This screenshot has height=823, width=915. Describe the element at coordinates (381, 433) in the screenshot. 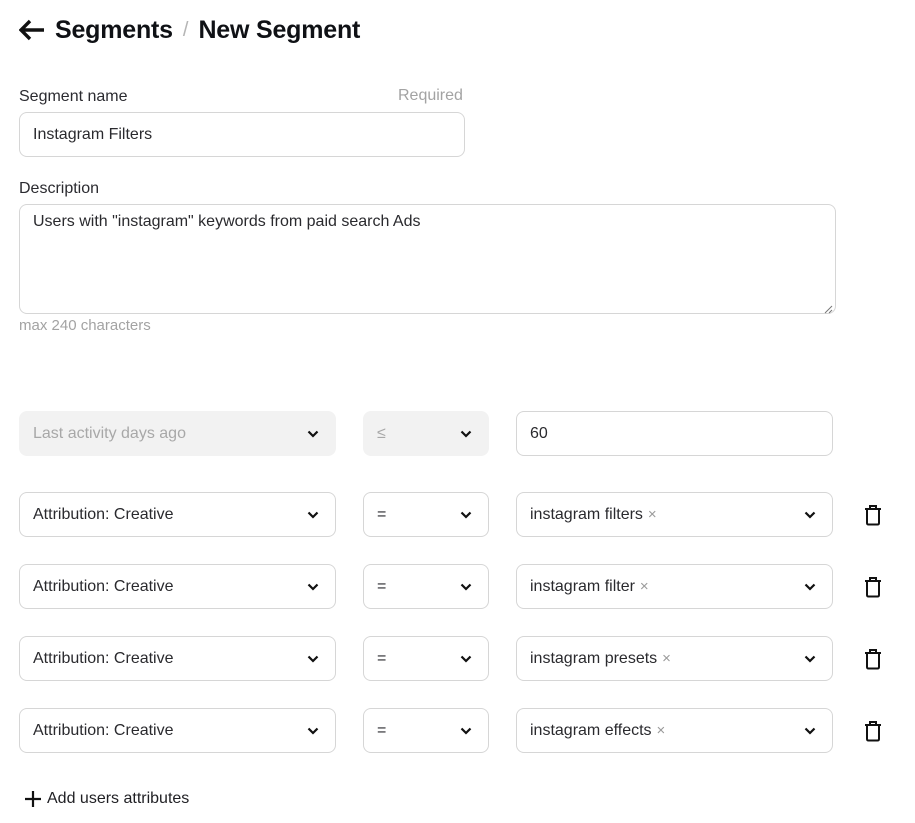

I see `condition-operator-value: ≤` at that location.